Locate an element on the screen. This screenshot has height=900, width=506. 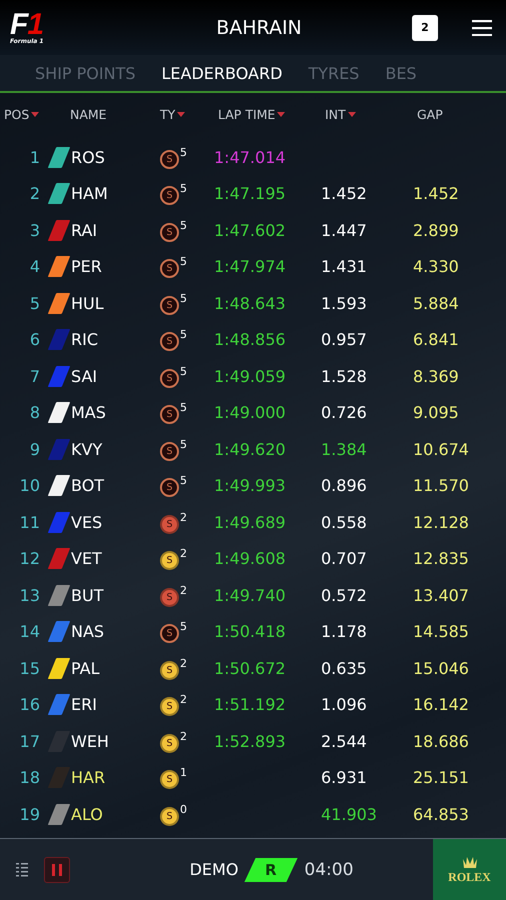
position: 14 is located at coordinates (29, 632).